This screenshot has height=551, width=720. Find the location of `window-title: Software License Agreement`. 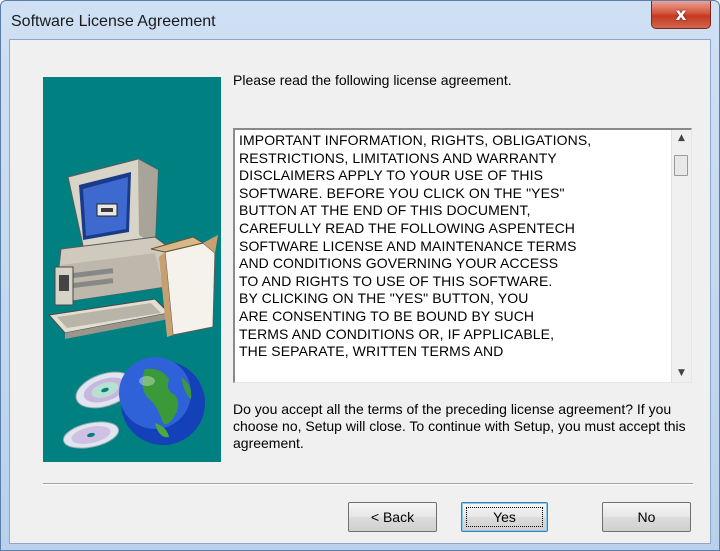

window-title: Software License Agreement is located at coordinates (113, 21).